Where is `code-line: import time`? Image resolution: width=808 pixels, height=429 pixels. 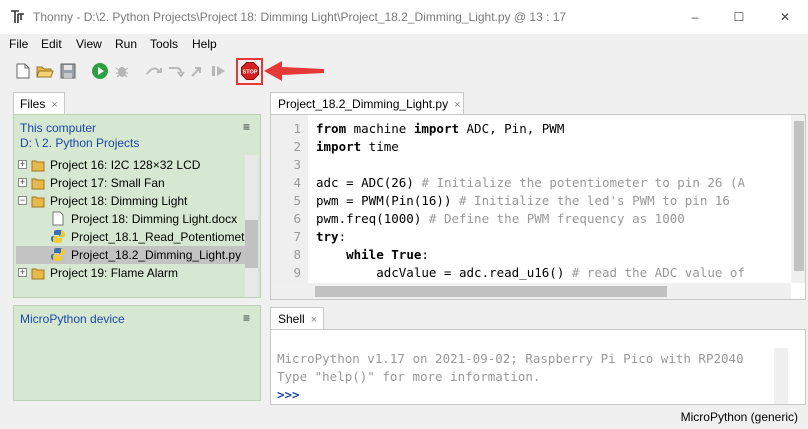 code-line: import time is located at coordinates (357, 146).